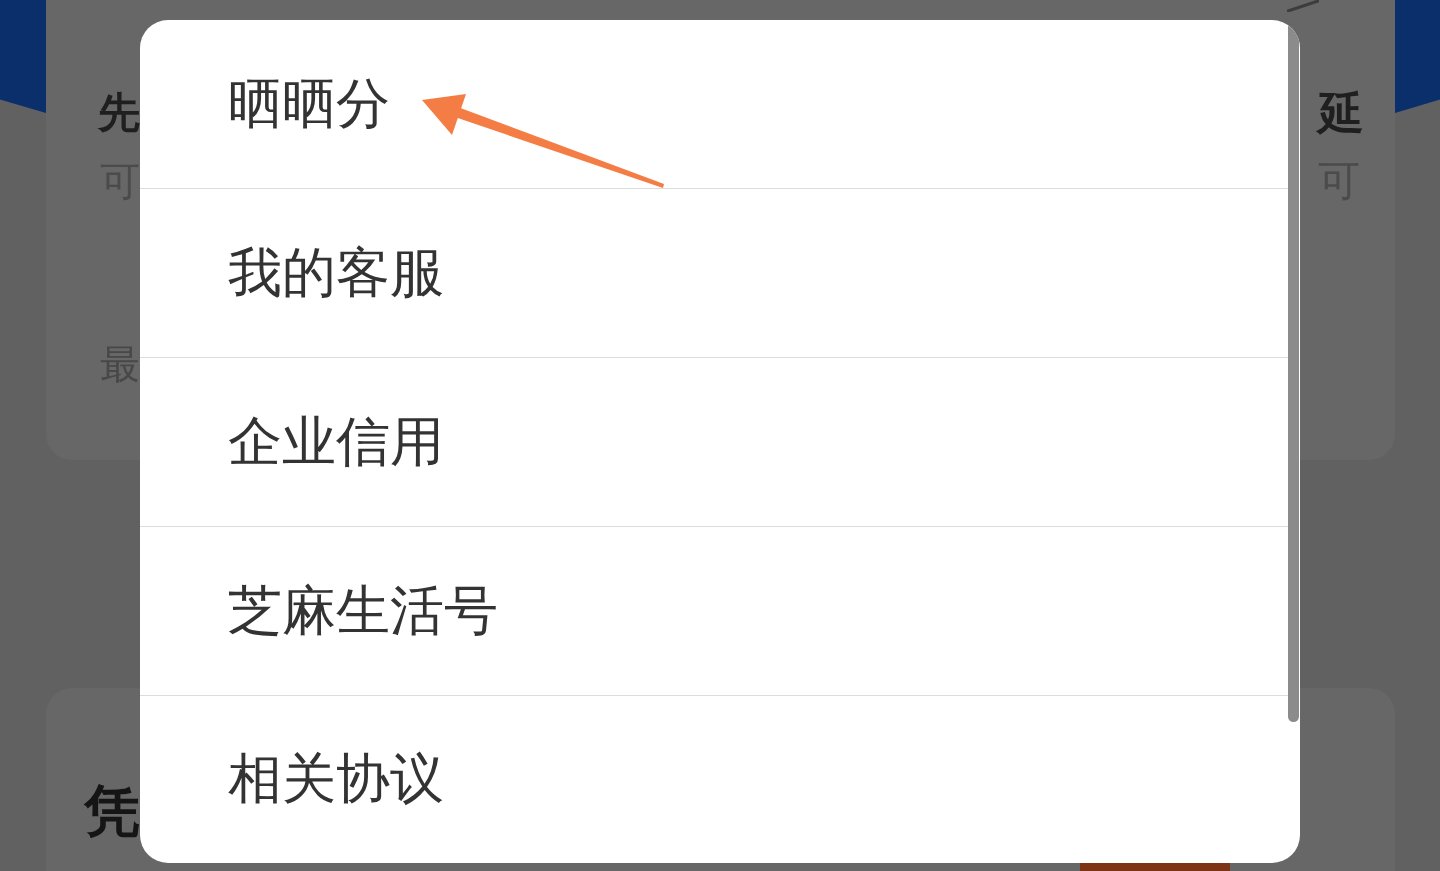  What do you see at coordinates (112, 811) in the screenshot?
I see `card-title: 凭` at bounding box center [112, 811].